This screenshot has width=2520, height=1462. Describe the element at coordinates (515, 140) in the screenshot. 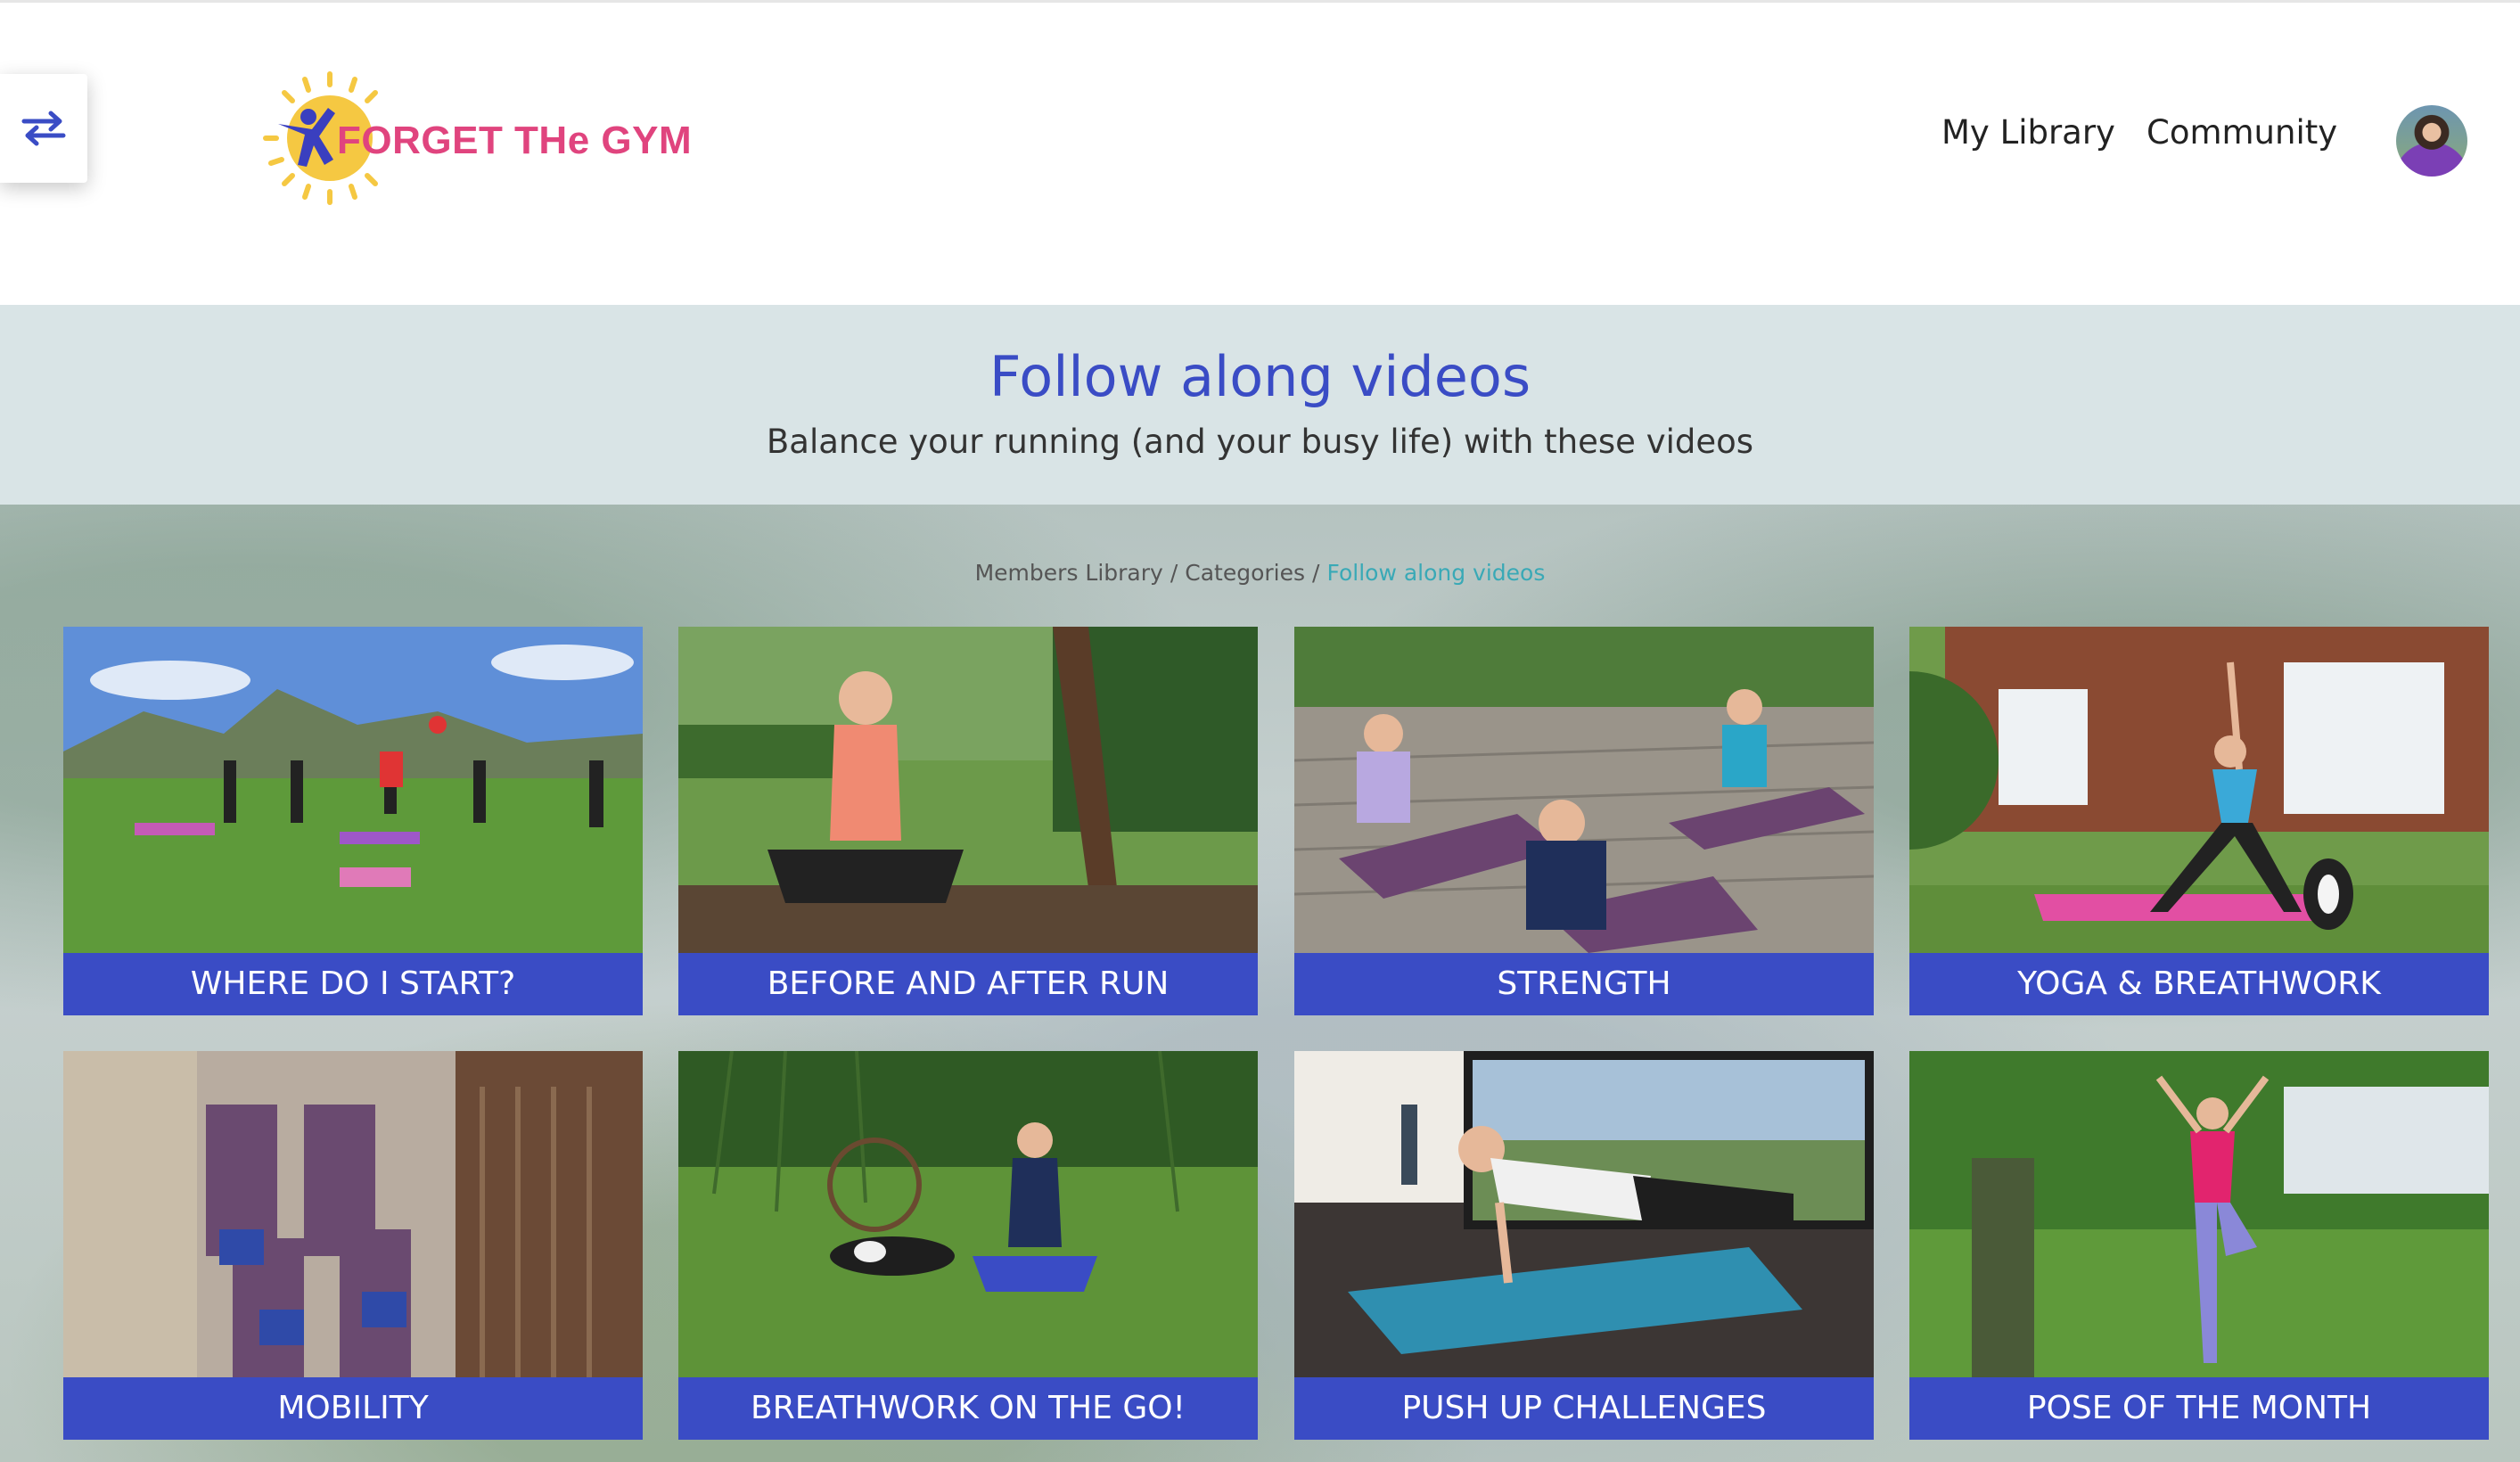

I see `logo-text: FORGET THe GYM` at that location.